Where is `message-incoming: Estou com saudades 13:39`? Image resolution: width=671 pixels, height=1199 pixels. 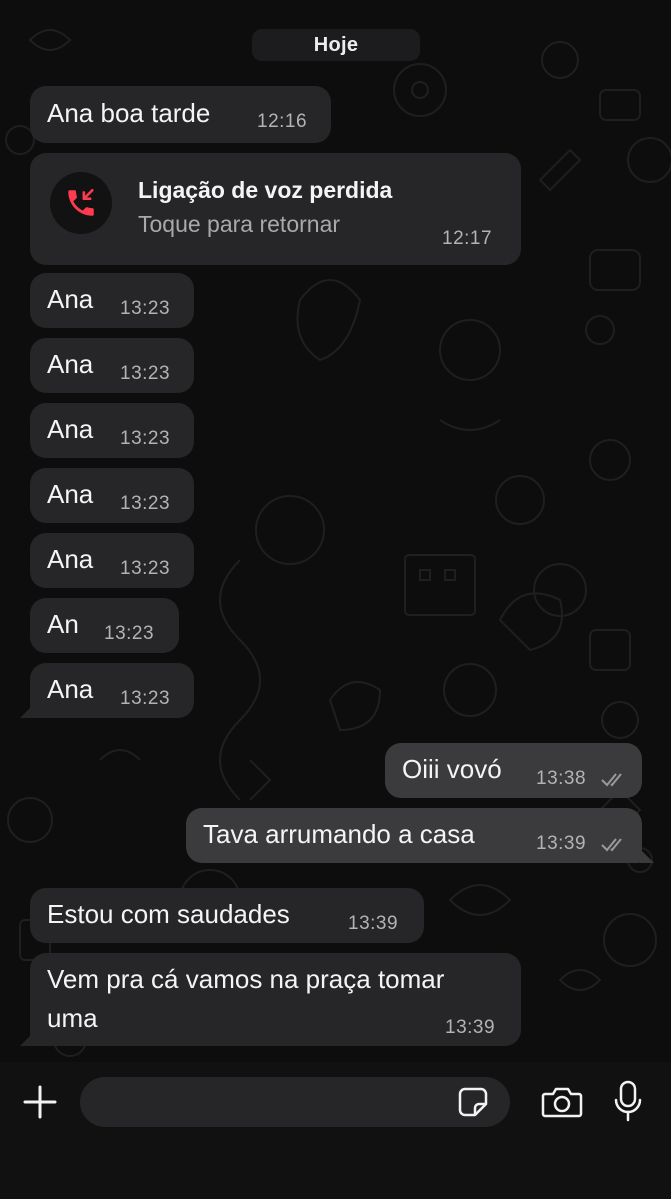 message-incoming: Estou com saudades 13:39 is located at coordinates (227, 915).